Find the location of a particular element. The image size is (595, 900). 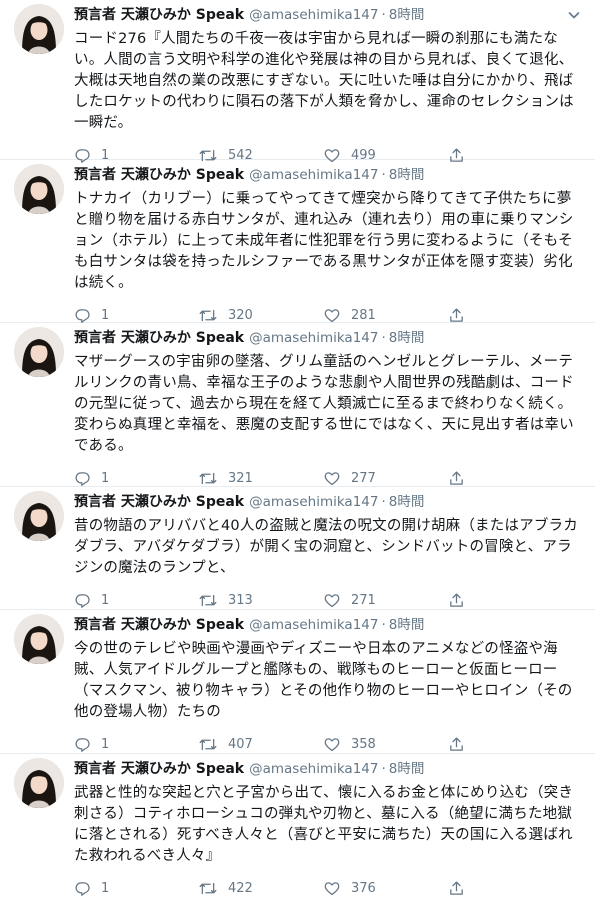

like-count: 271 is located at coordinates (363, 600).